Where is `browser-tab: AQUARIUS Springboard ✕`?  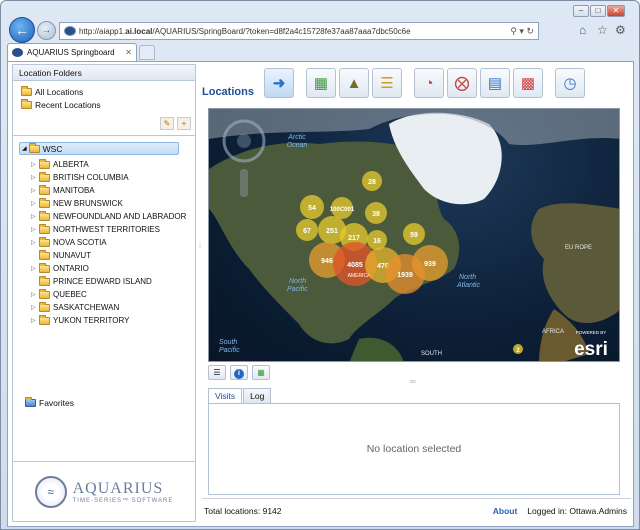
browser-tab: AQUARIUS Springboard ✕ is located at coordinates (72, 52).